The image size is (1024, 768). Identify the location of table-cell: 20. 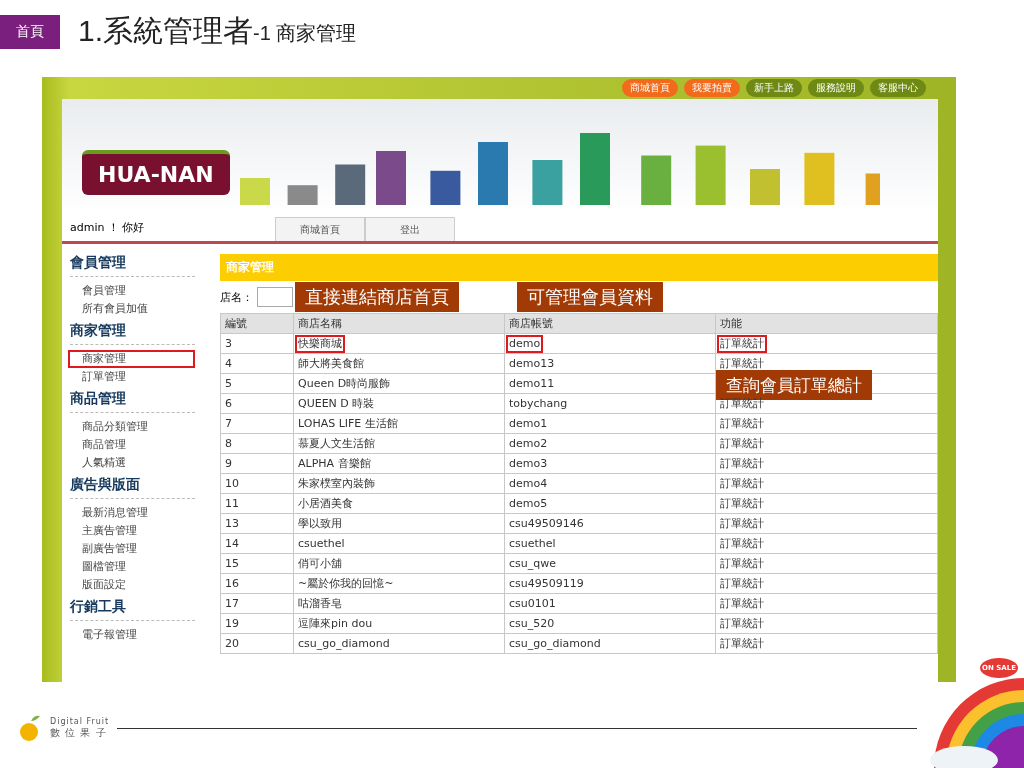
(257, 643).